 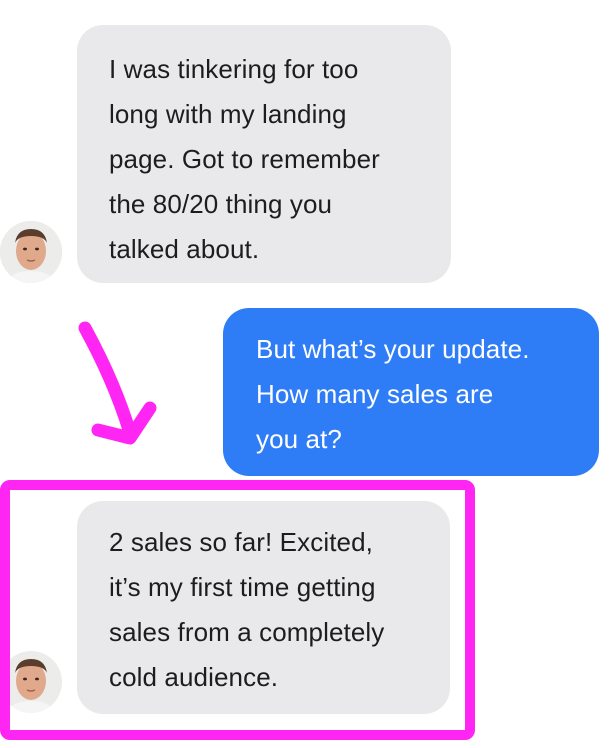 What do you see at coordinates (375, 394) in the screenshot?
I see `message-text-line: How many sales are` at bounding box center [375, 394].